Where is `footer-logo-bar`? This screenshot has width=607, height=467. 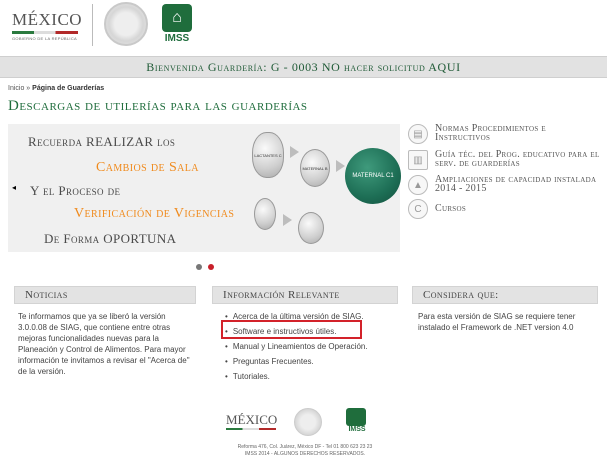 footer-logo-bar is located at coordinates (251, 429).